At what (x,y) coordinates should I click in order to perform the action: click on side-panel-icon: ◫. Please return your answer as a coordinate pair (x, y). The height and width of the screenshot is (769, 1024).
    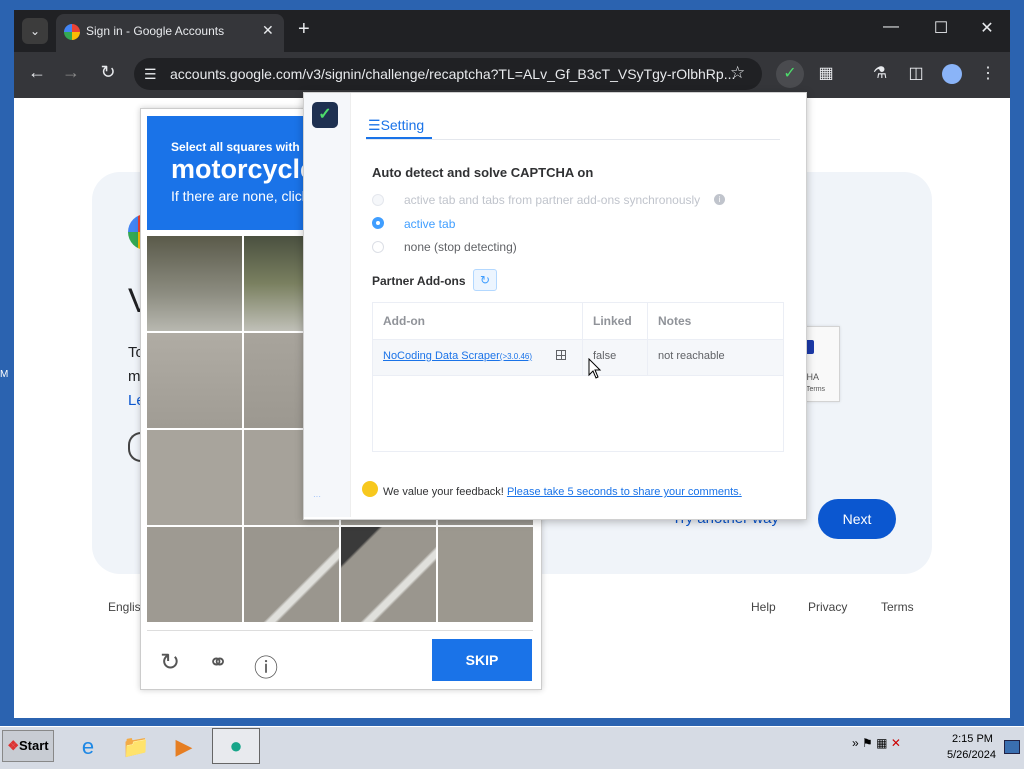
    Looking at the image, I should click on (916, 73).